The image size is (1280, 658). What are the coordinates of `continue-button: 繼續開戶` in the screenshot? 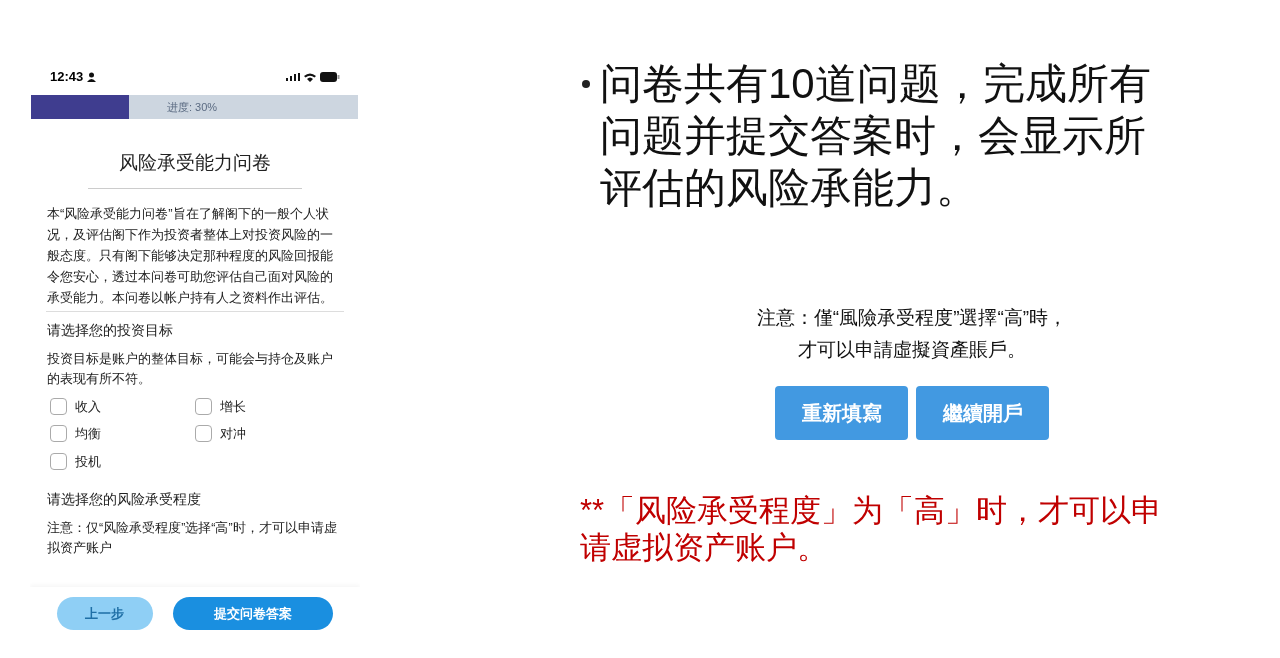 It's located at (982, 413).